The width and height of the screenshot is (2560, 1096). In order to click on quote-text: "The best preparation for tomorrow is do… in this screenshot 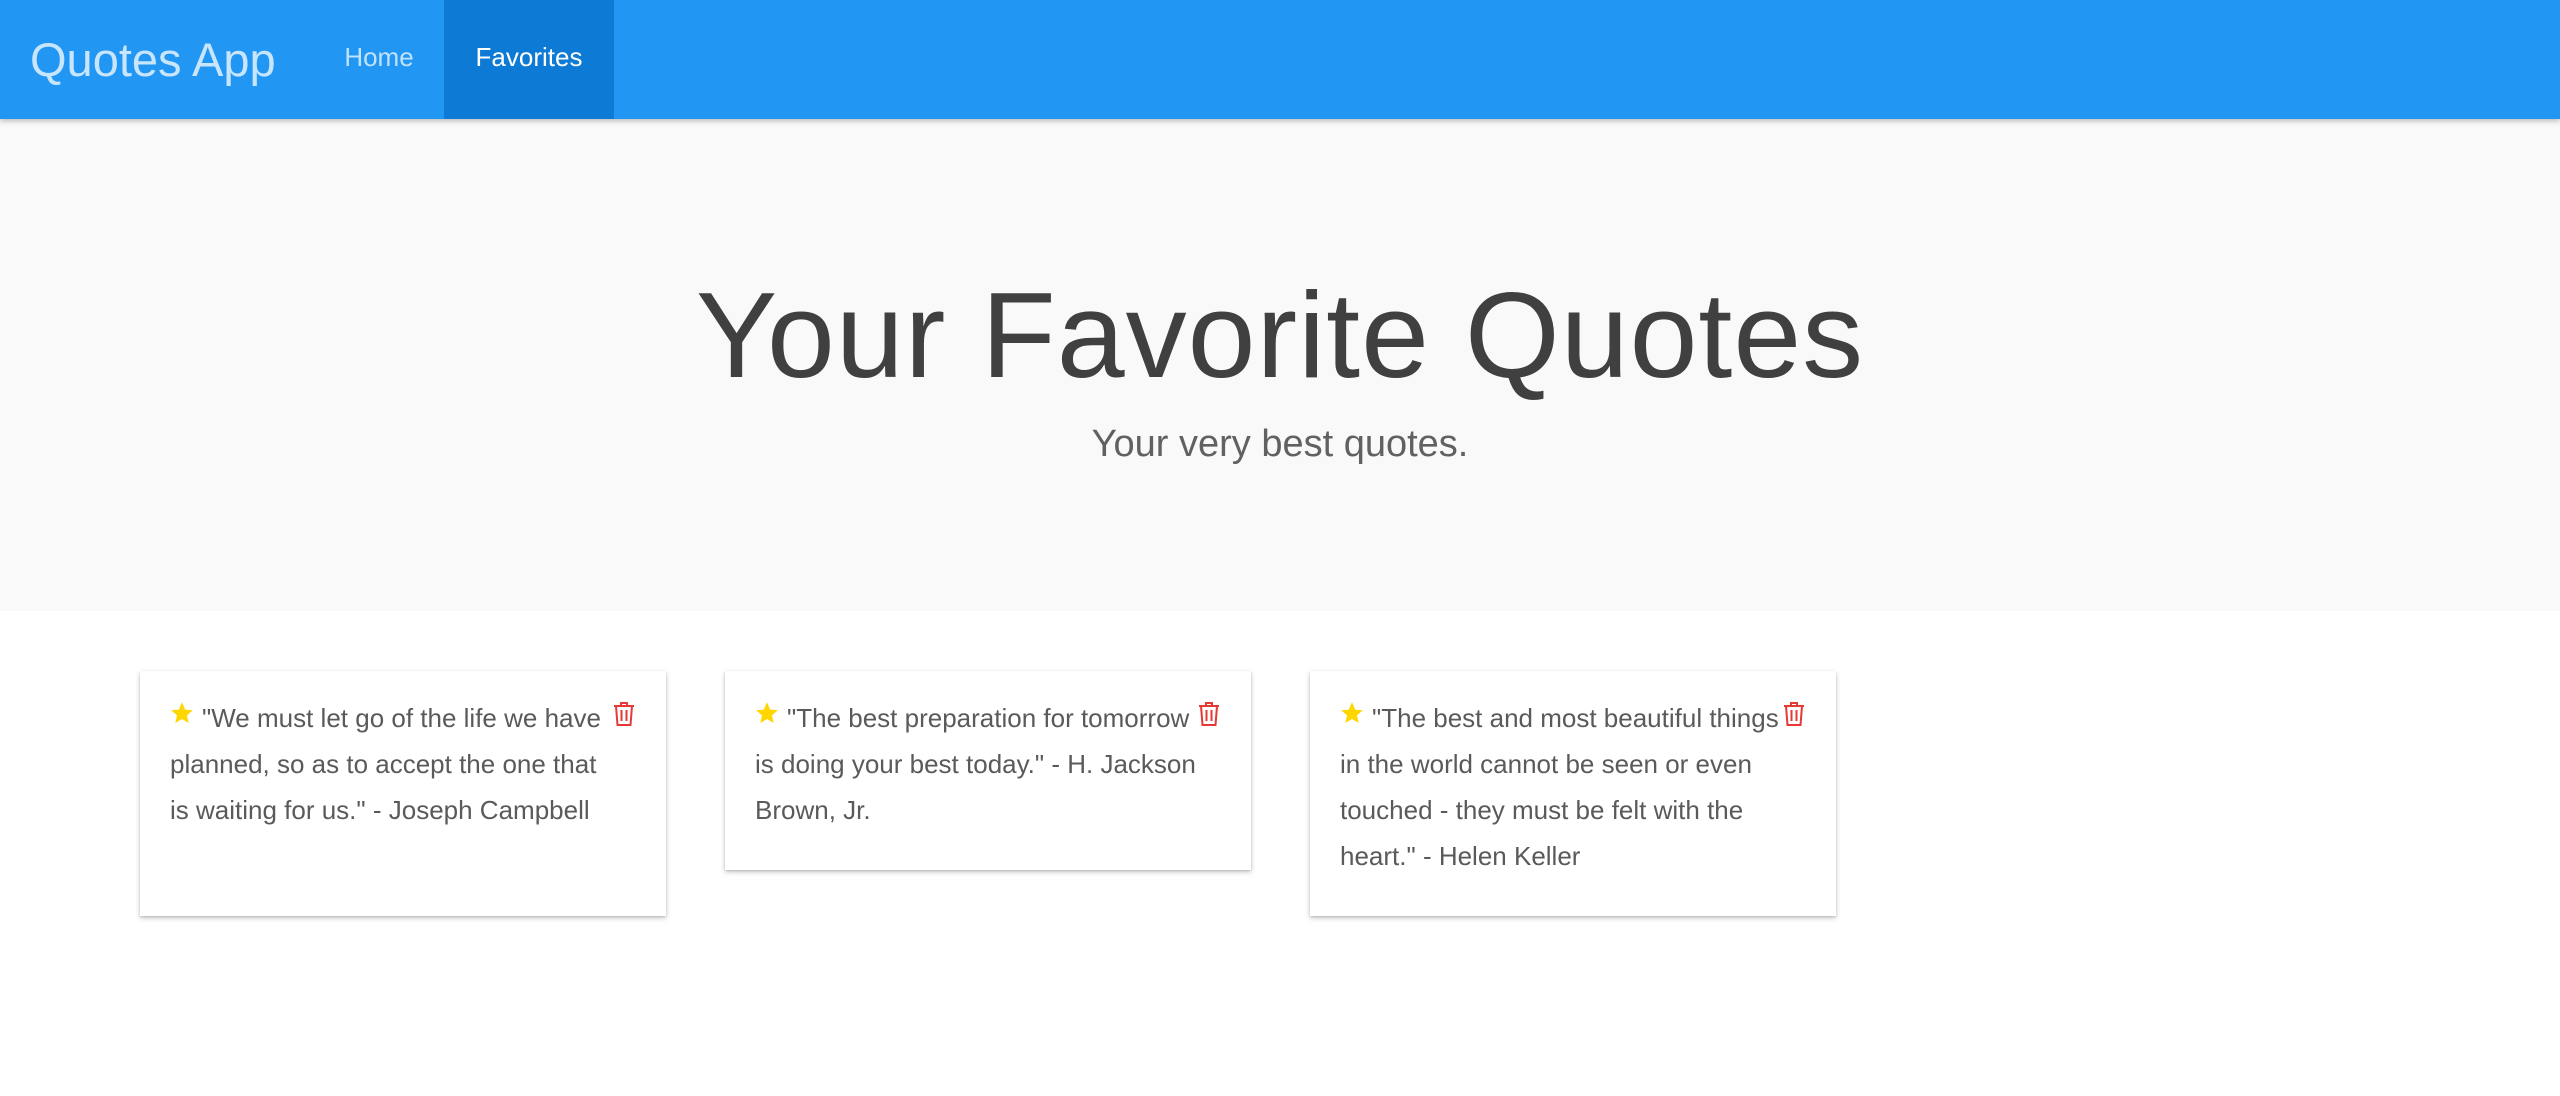, I will do `click(975, 764)`.